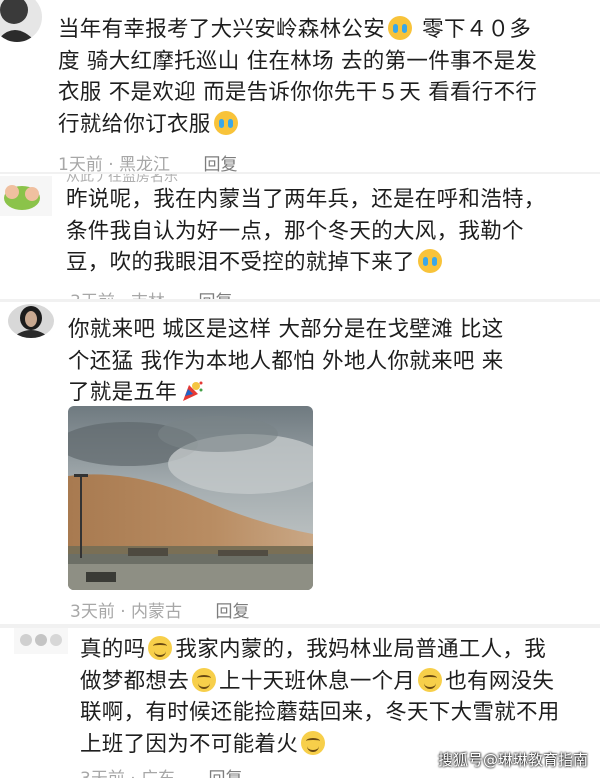  What do you see at coordinates (190, 498) in the screenshot?
I see `sandstorm-photo` at bounding box center [190, 498].